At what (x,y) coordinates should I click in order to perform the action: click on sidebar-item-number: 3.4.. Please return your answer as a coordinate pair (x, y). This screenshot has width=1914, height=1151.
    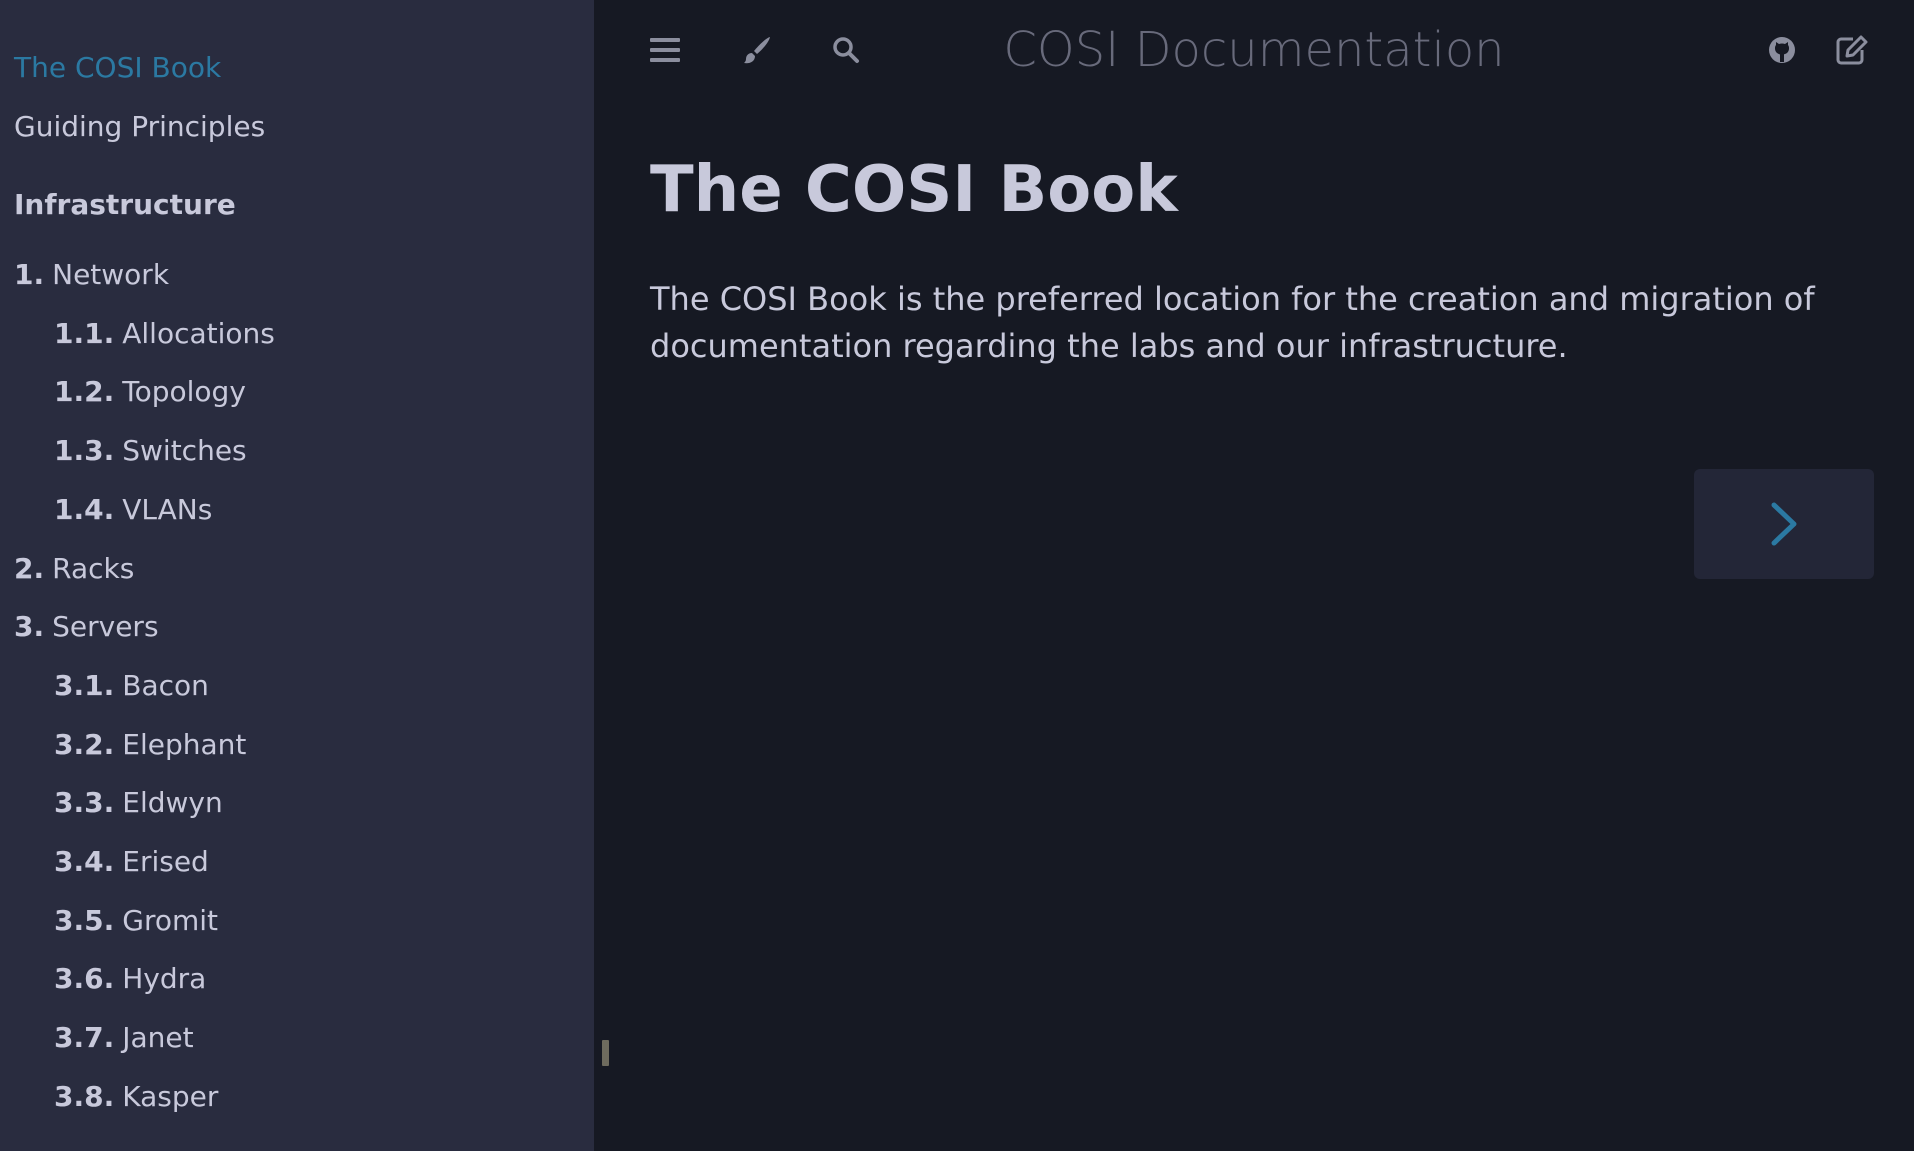
    Looking at the image, I should click on (84, 861).